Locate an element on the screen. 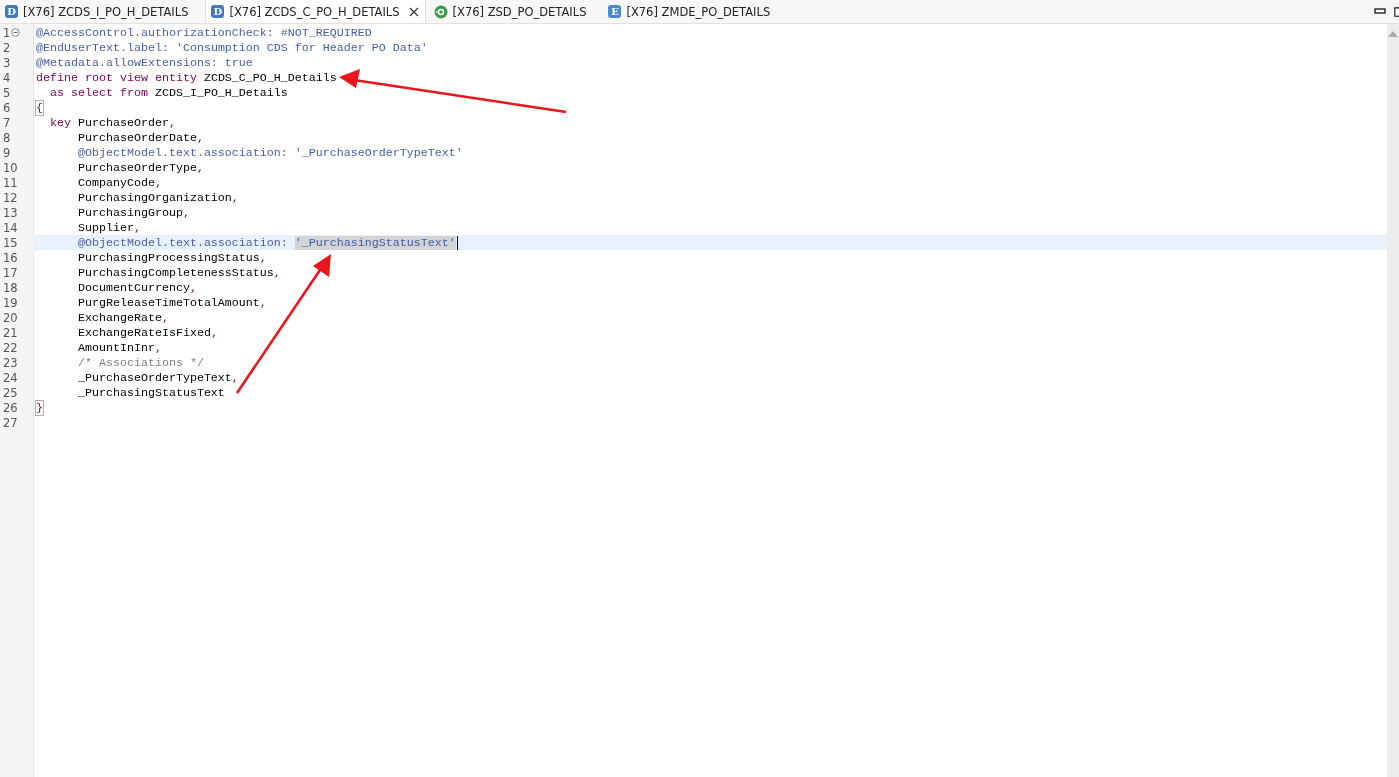 The height and width of the screenshot is (777, 1399). editor-tab: D [X76] ZCDS_C_PO_H_DETAILS is located at coordinates (315, 11).